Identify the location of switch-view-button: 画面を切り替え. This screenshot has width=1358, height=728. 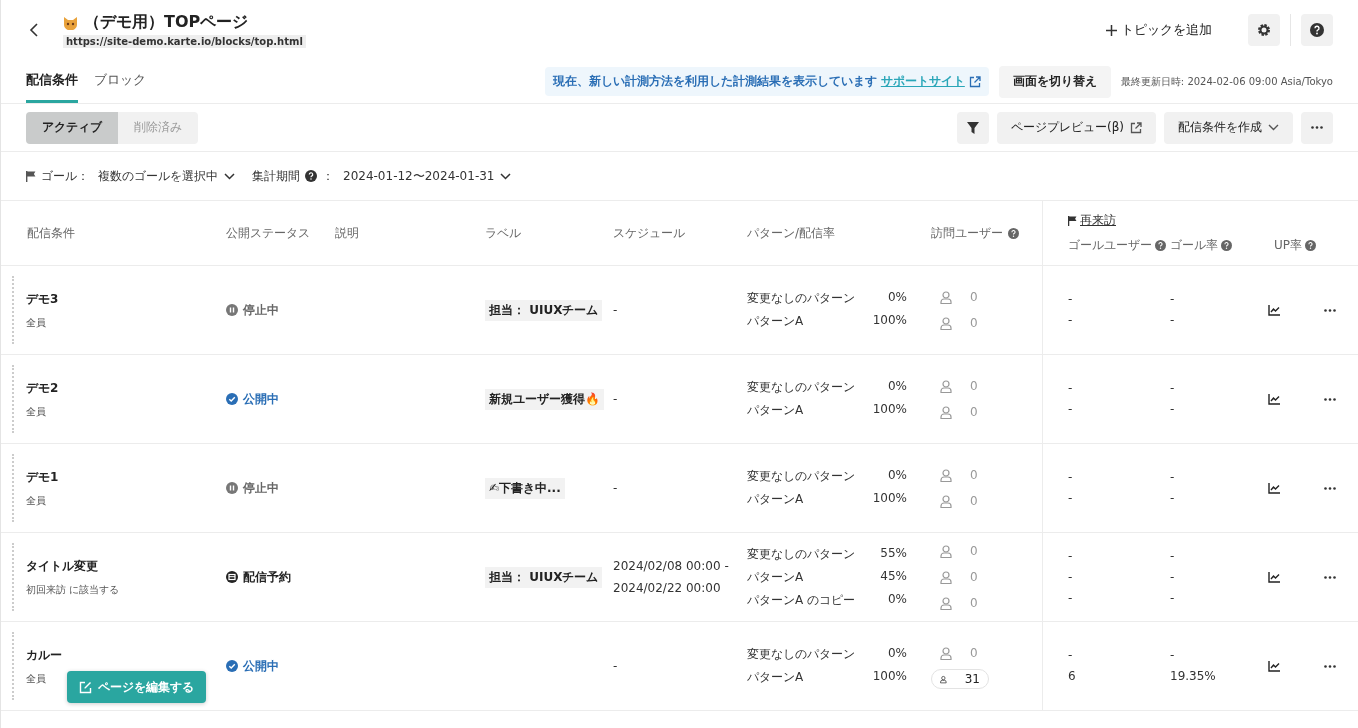
(1054, 81).